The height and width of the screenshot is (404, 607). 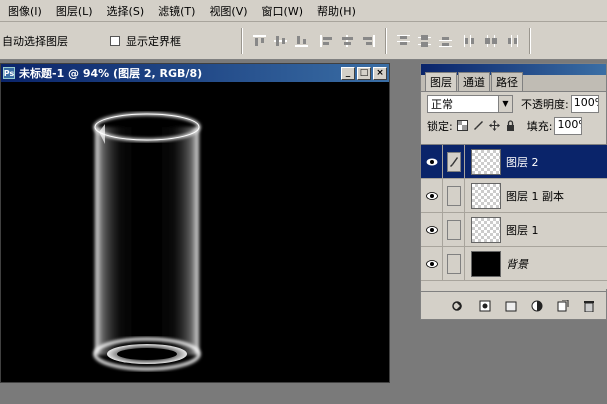 I want to click on layer-name: 背景, so click(x=517, y=264).